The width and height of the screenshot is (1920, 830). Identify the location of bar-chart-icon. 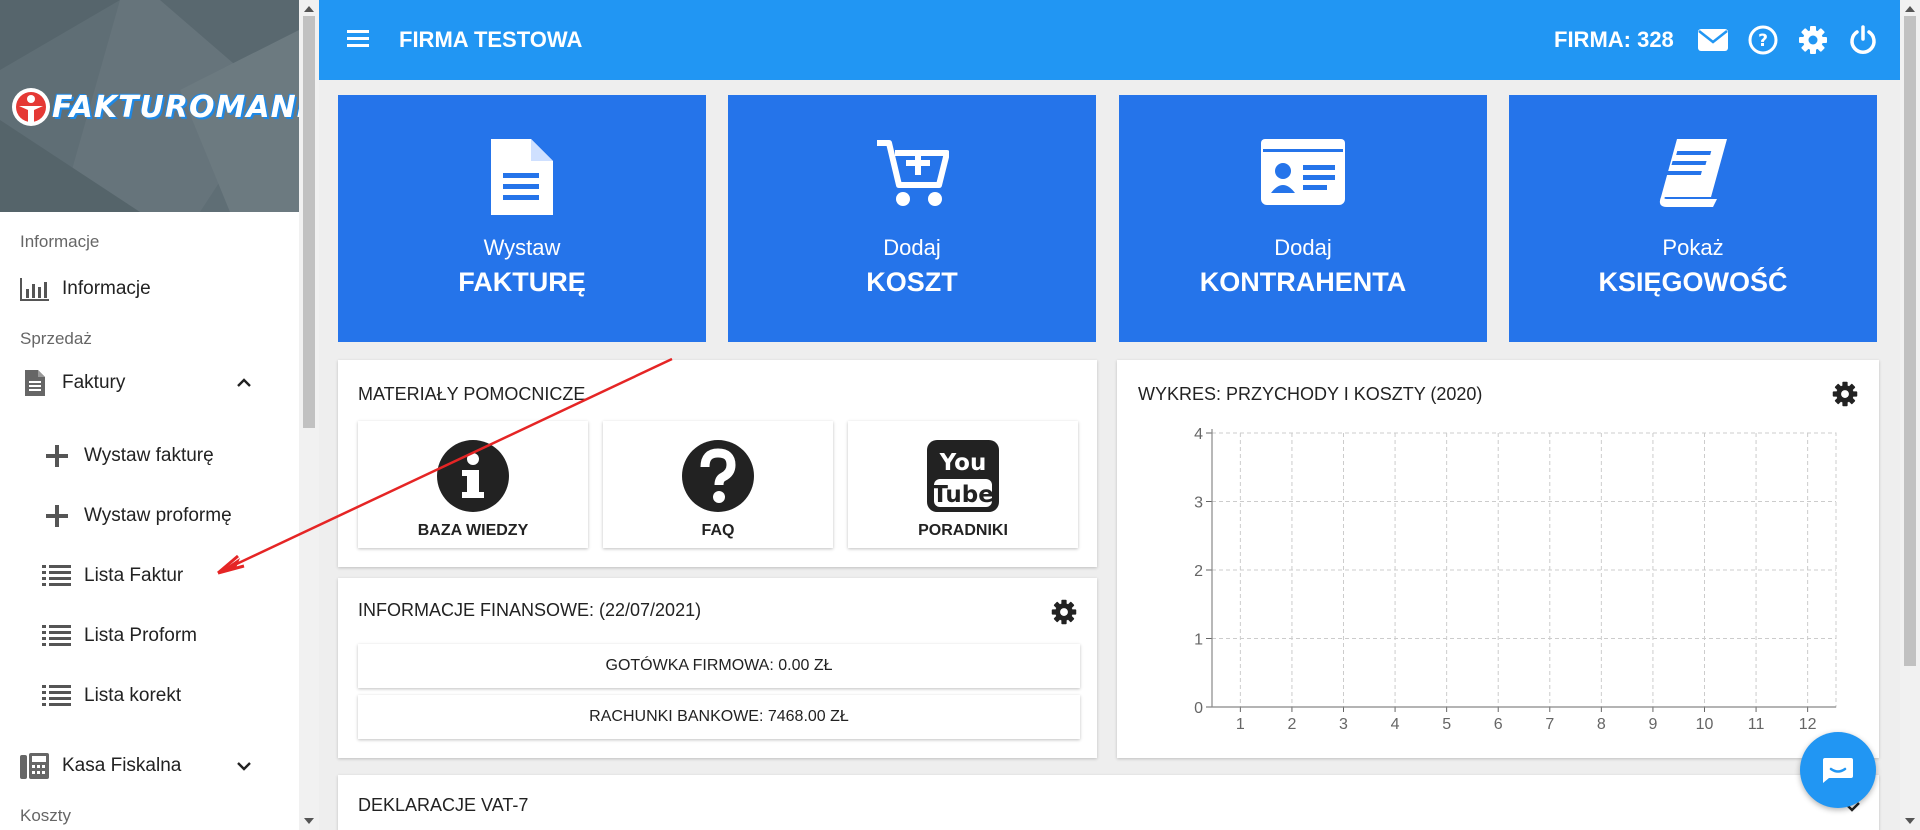
(35, 289).